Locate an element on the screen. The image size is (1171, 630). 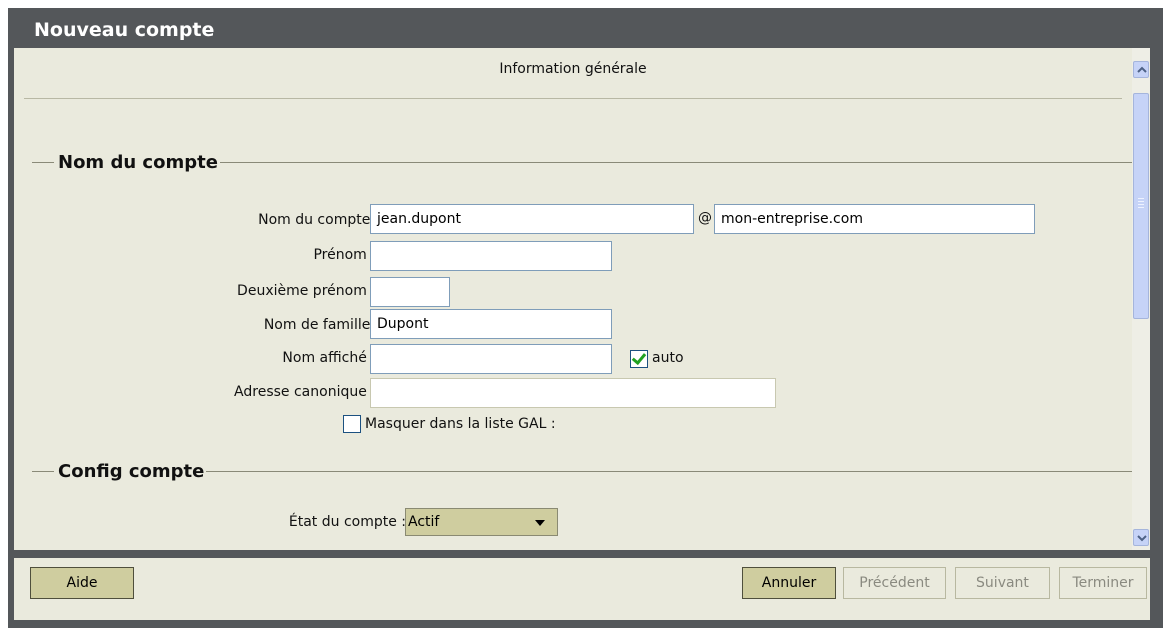
at-sign: @ is located at coordinates (705, 218).